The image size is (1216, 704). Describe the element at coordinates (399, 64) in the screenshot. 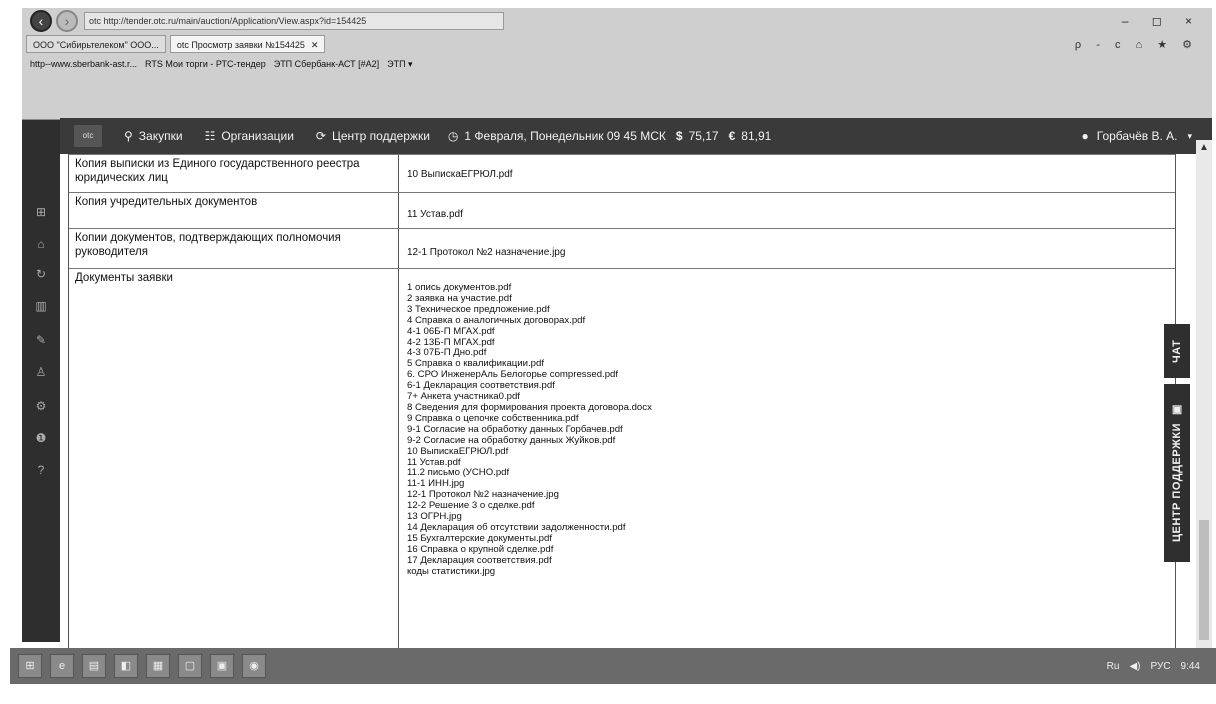

I see `favorite-link: ЭТП ▾` at that location.